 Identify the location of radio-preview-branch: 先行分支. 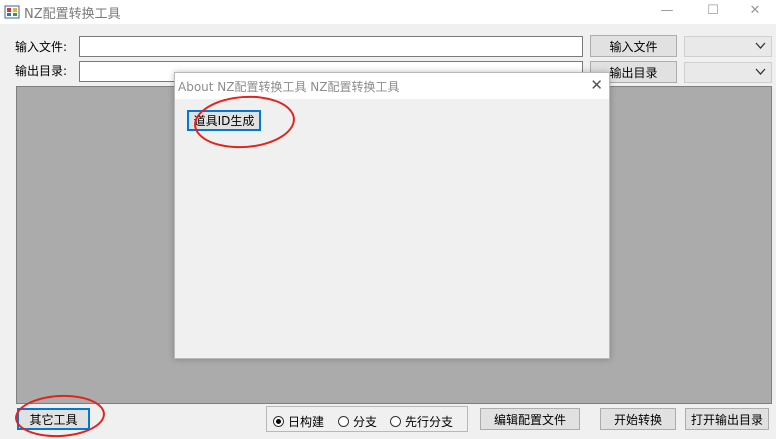
(421, 421).